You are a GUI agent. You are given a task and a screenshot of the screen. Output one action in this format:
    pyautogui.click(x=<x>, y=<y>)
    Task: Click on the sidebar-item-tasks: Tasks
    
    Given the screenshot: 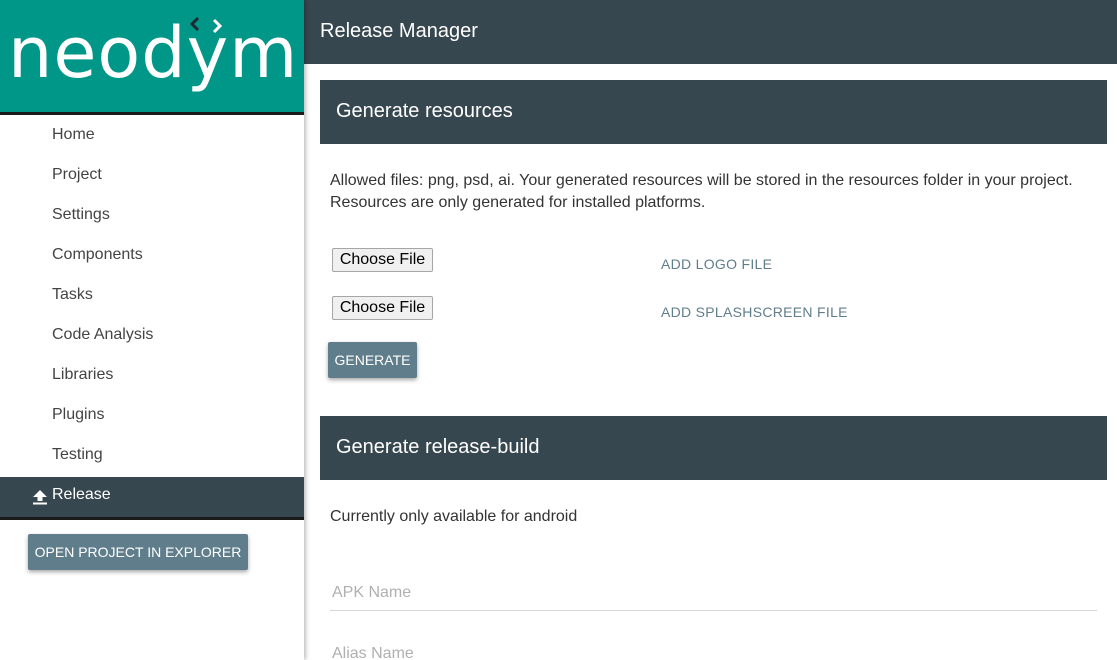 What is the action you would take?
    pyautogui.click(x=152, y=297)
    